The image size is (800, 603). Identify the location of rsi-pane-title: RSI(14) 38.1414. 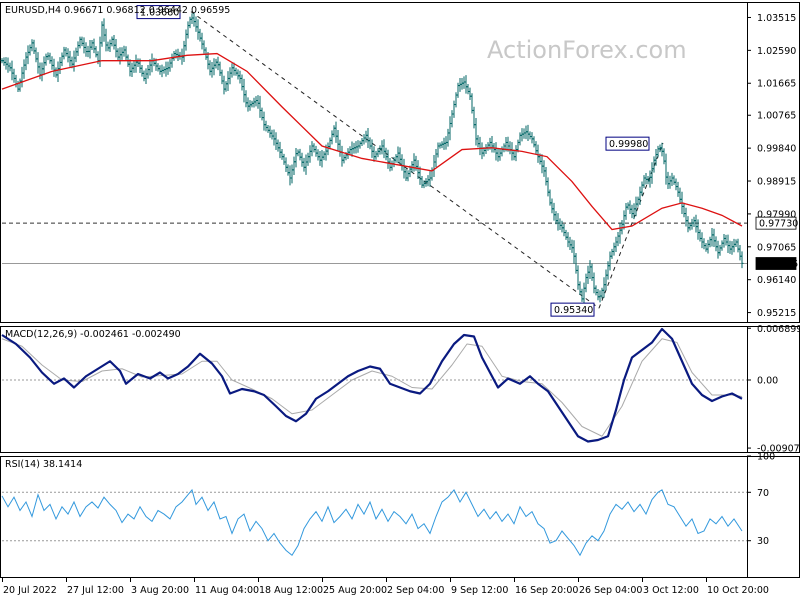
(43, 464).